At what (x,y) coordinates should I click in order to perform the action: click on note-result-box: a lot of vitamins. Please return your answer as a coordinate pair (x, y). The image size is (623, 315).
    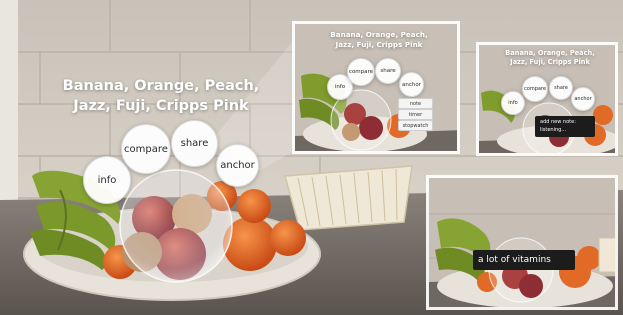
    Looking at the image, I should click on (524, 260).